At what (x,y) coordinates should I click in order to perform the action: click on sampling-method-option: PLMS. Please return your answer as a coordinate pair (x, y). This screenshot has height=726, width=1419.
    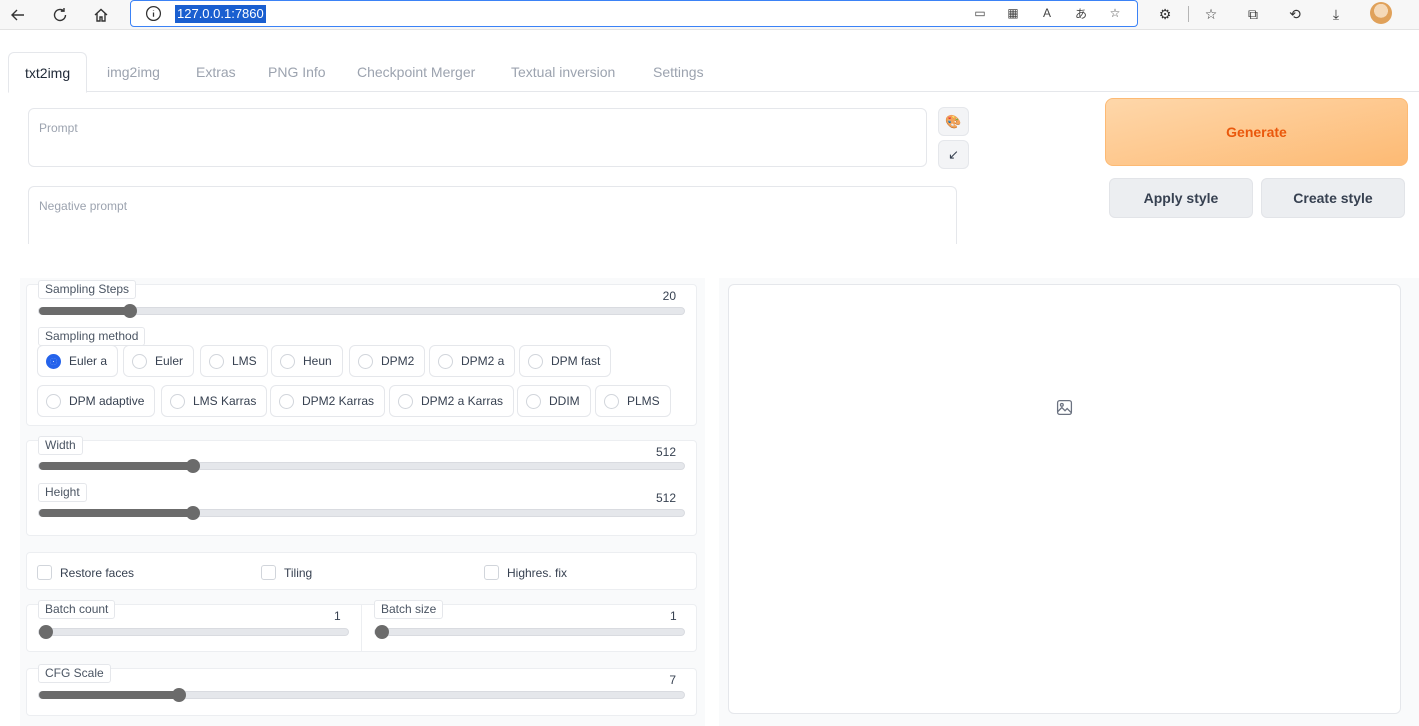
    Looking at the image, I should click on (633, 401).